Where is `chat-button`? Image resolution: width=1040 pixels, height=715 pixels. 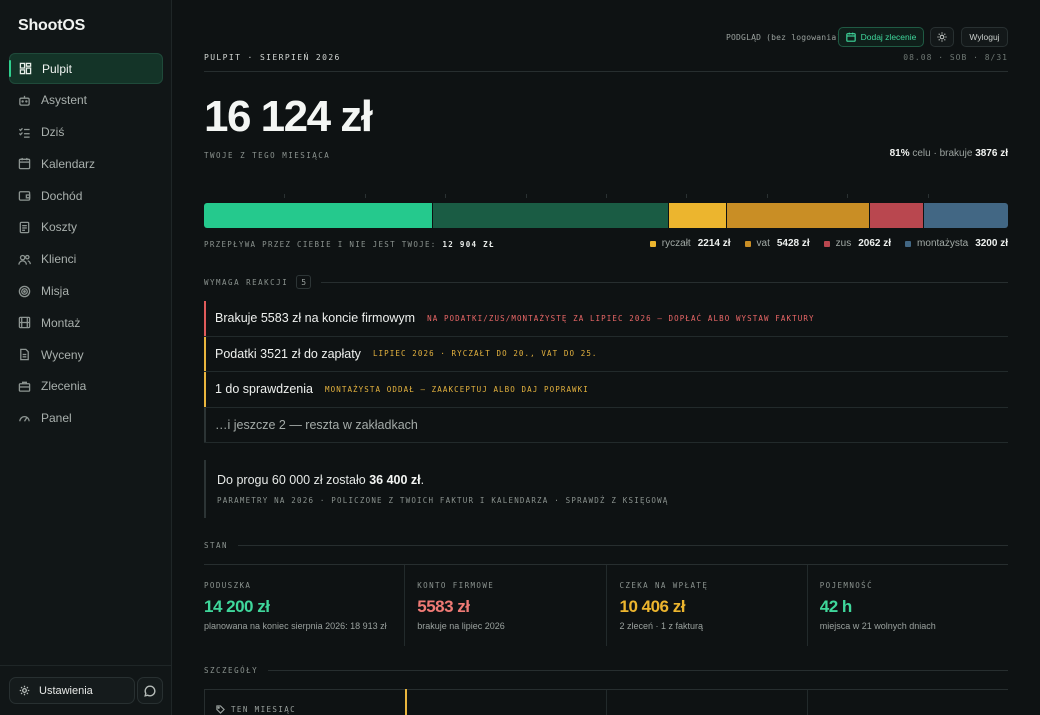 chat-button is located at coordinates (150, 690).